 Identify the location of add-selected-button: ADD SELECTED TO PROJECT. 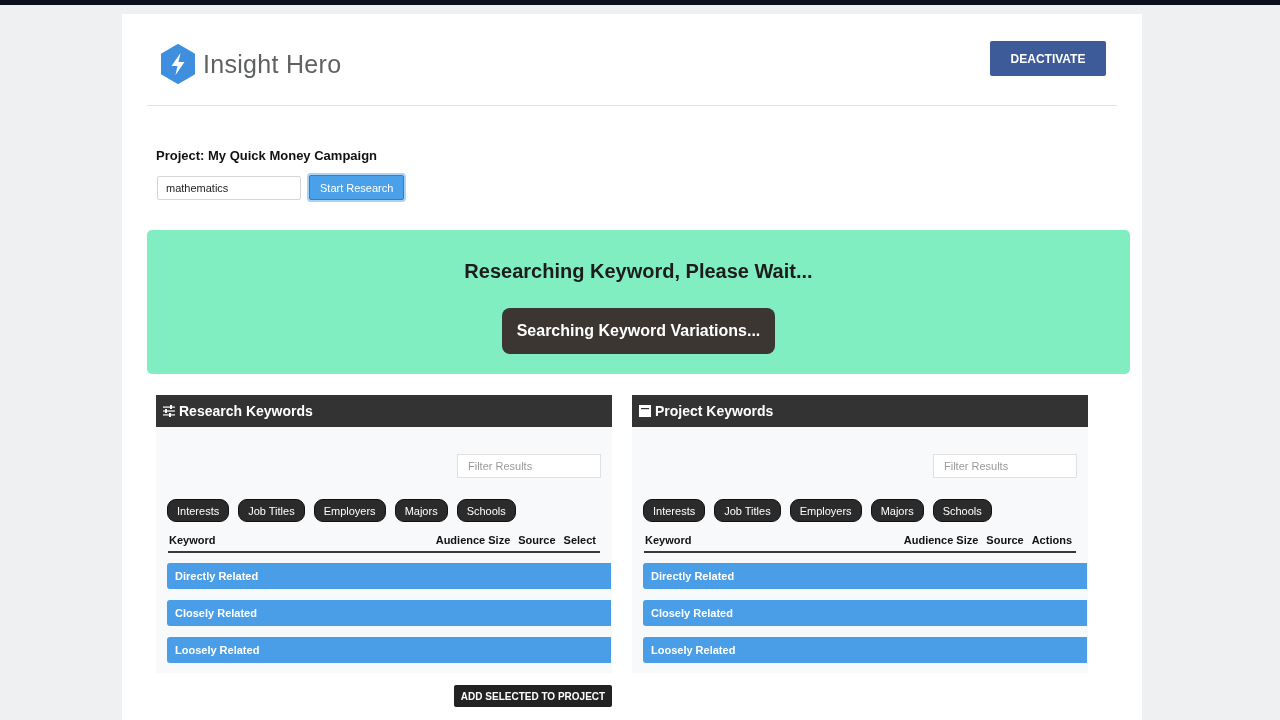
(533, 696).